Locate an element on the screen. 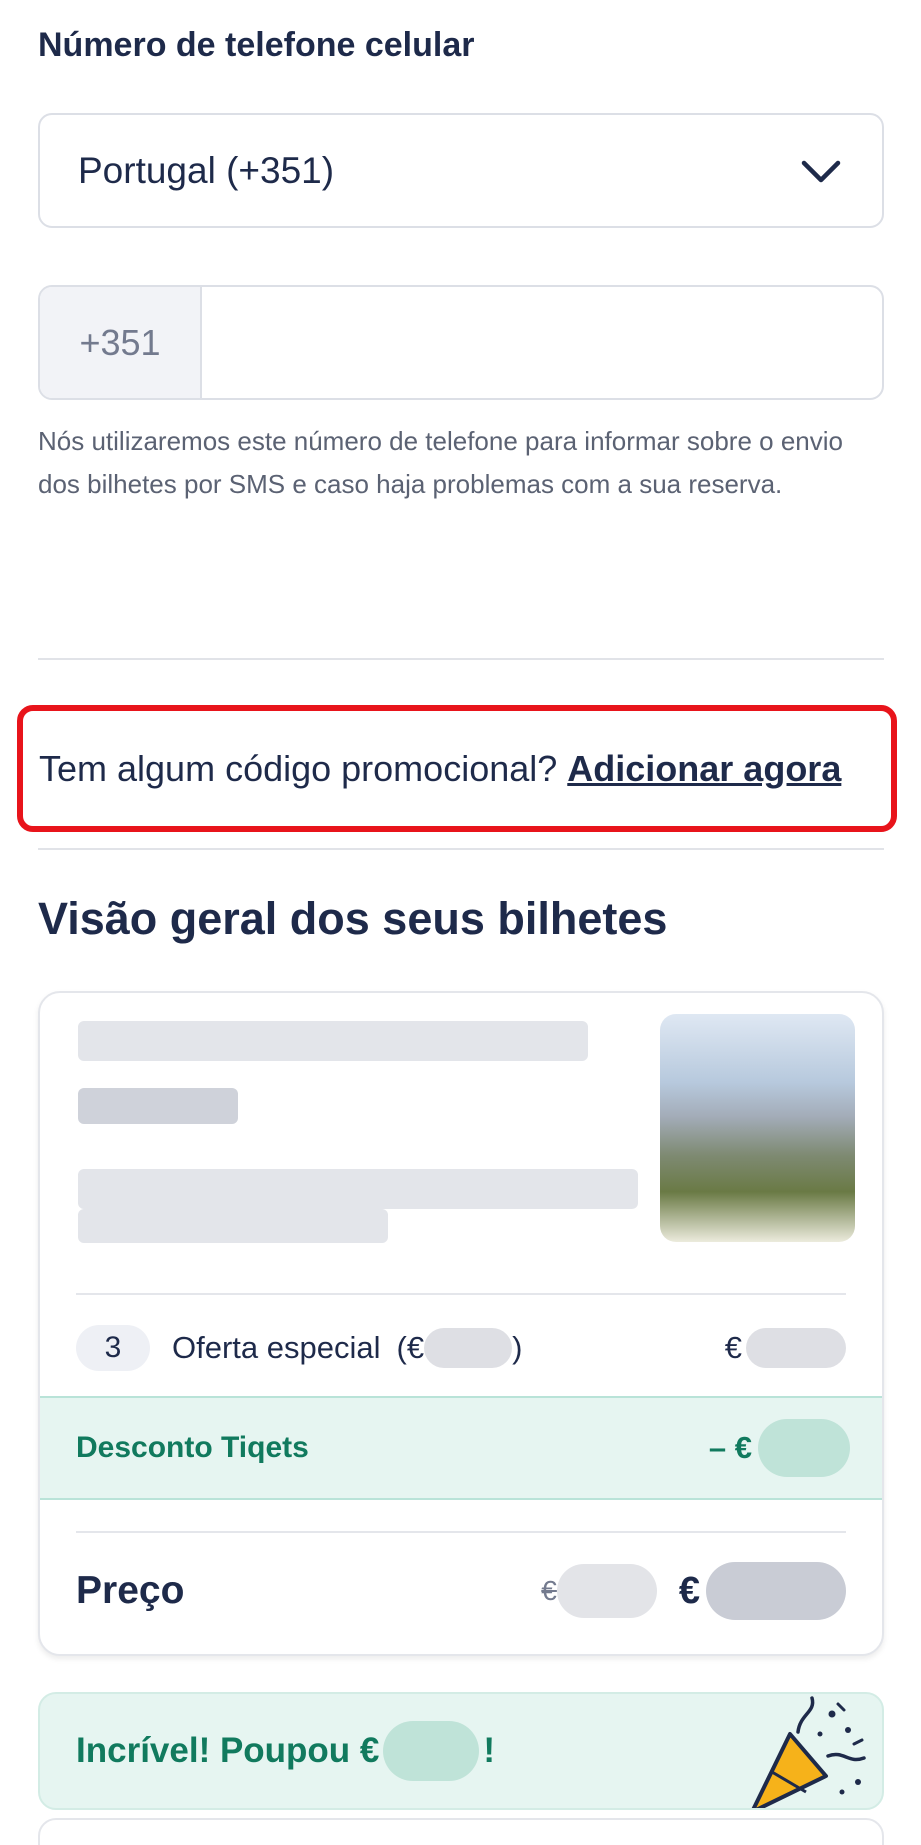  phone-number-field-group: +351 is located at coordinates (461, 342).